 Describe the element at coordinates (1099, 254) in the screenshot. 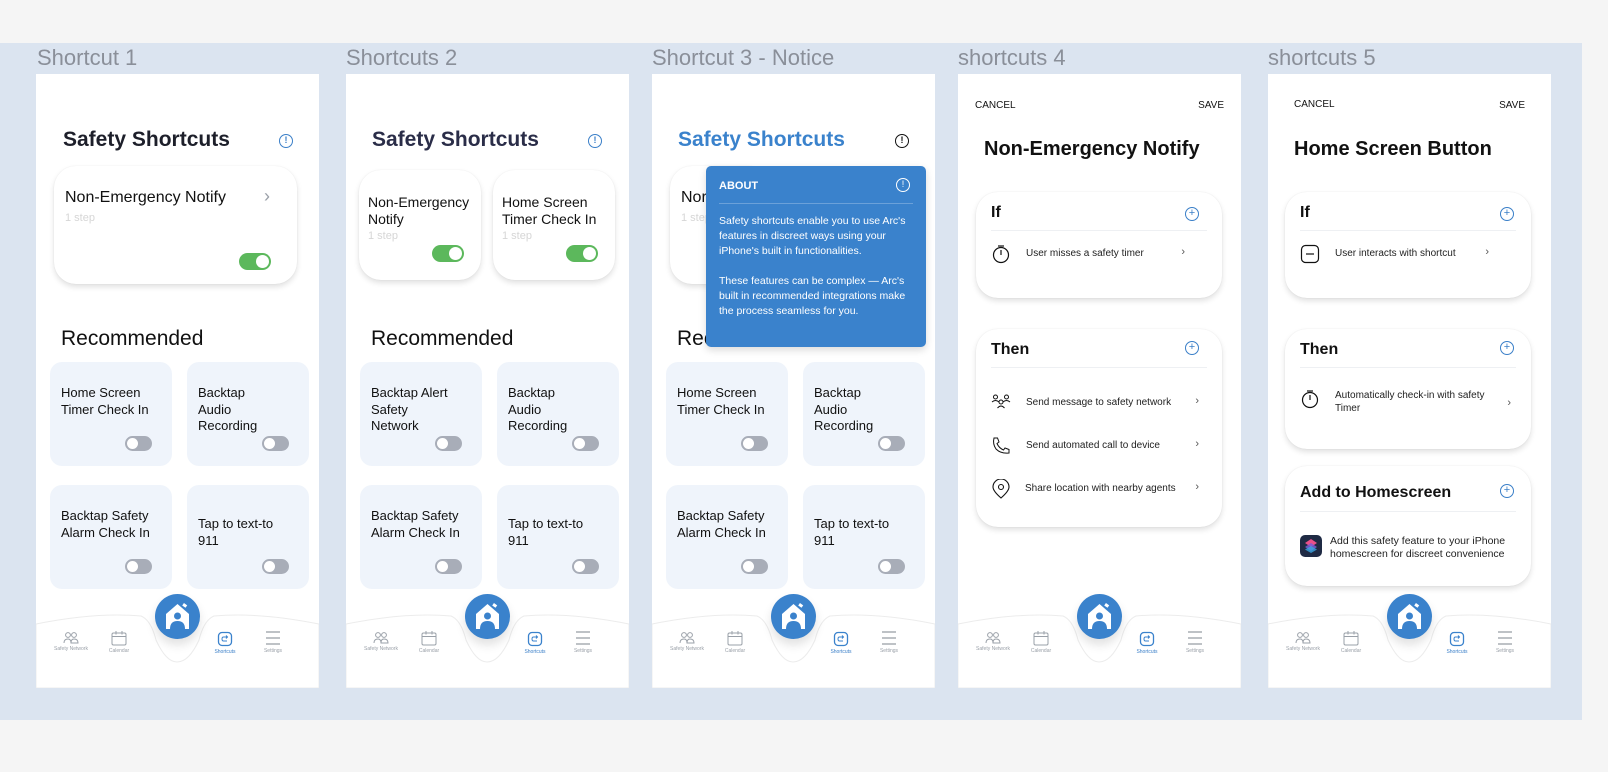

I see `condition-row: User misses a safety timer ›` at that location.